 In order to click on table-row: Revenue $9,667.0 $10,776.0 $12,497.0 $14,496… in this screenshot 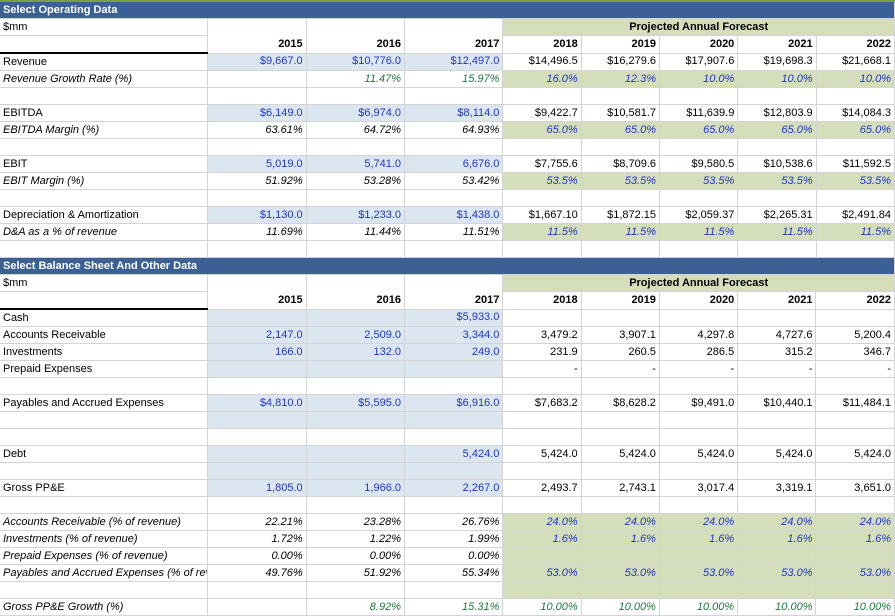, I will do `click(447, 62)`.